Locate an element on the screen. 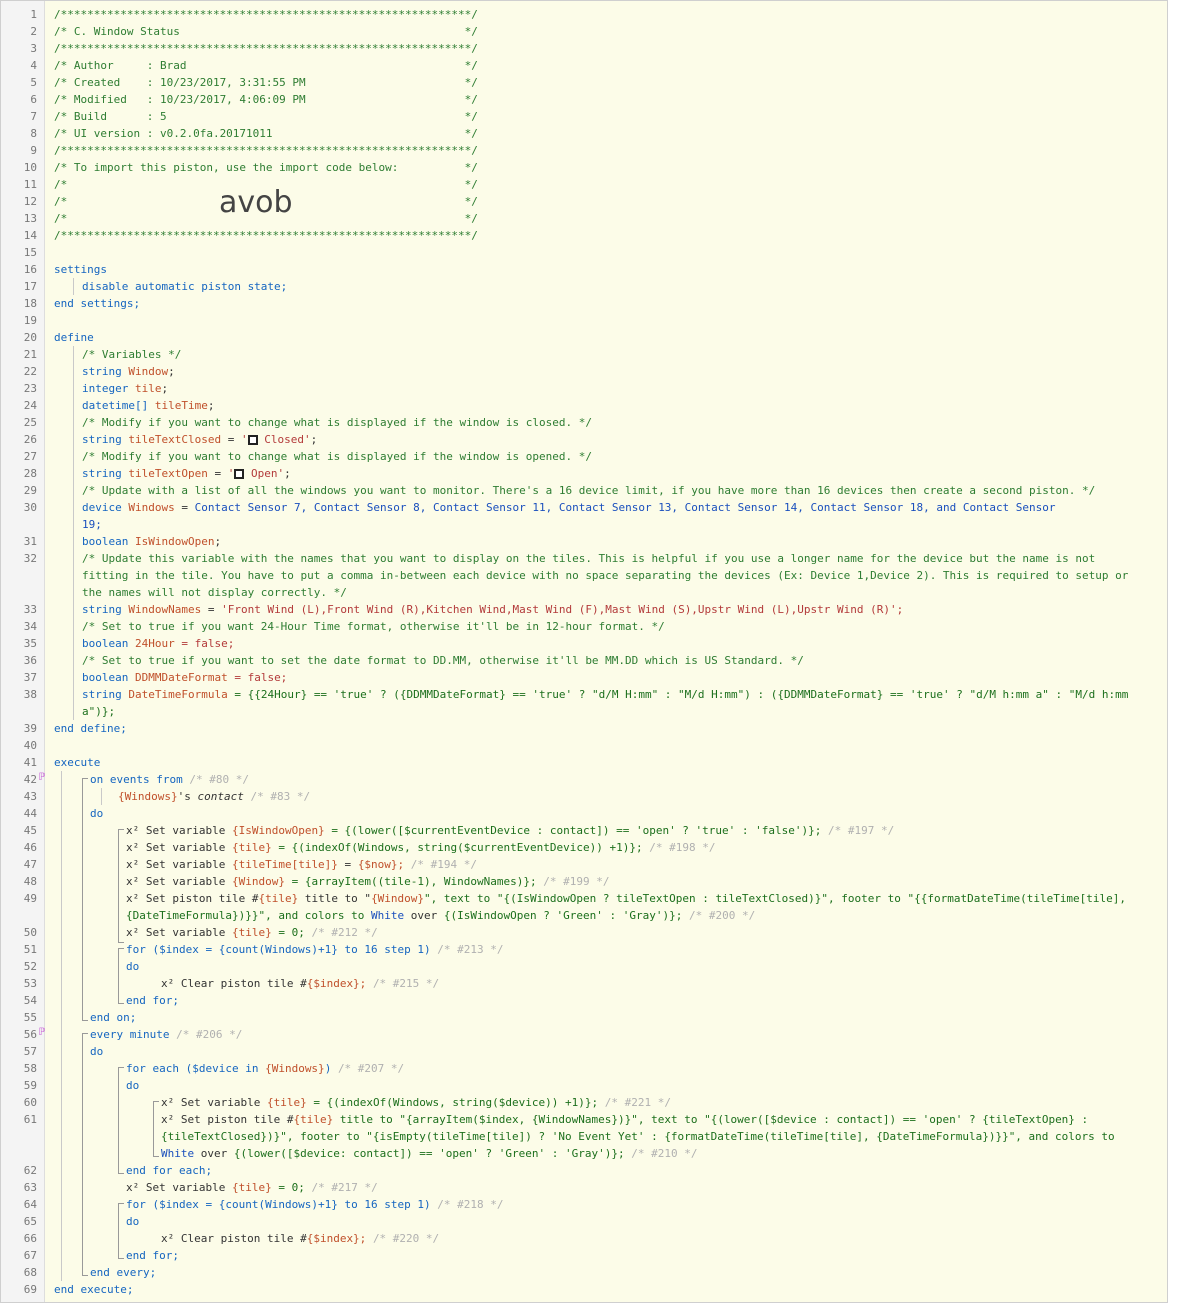 The width and height of the screenshot is (1178, 1312). line-number: 20 is located at coordinates (30, 337).